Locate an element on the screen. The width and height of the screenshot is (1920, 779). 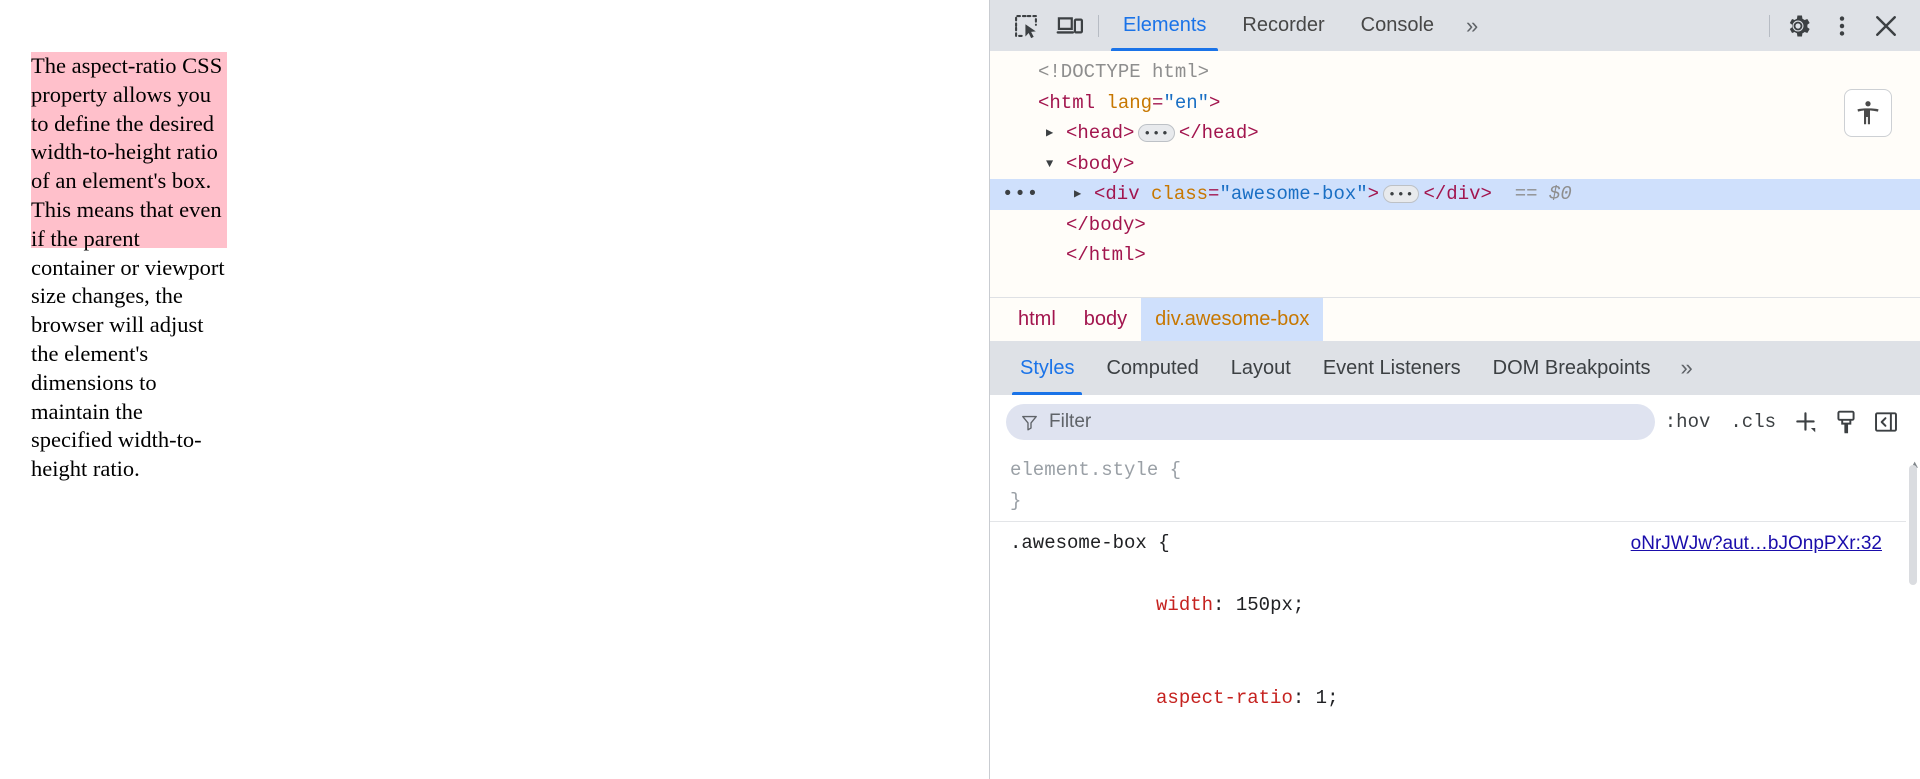
breadcrumb-html-label: html is located at coordinates (1037, 319).